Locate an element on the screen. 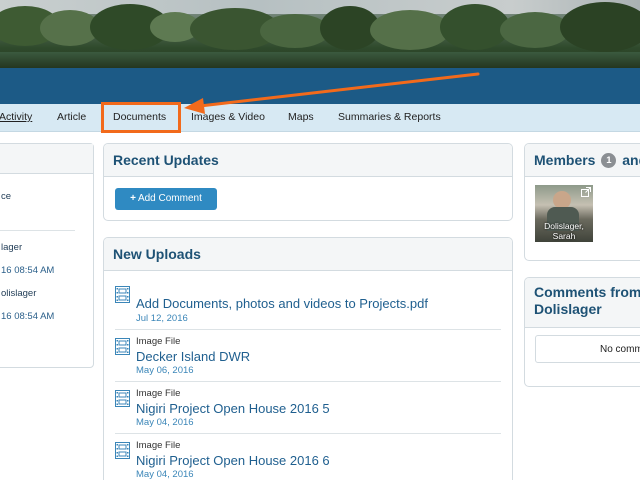  external-link-icon is located at coordinates (586, 192).